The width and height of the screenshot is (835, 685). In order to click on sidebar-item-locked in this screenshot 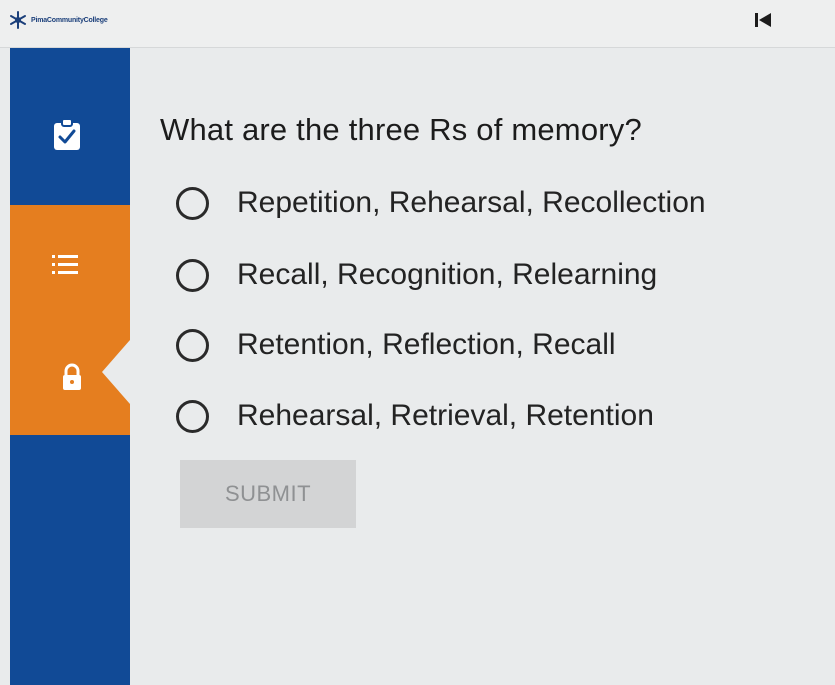, I will do `click(72, 377)`.